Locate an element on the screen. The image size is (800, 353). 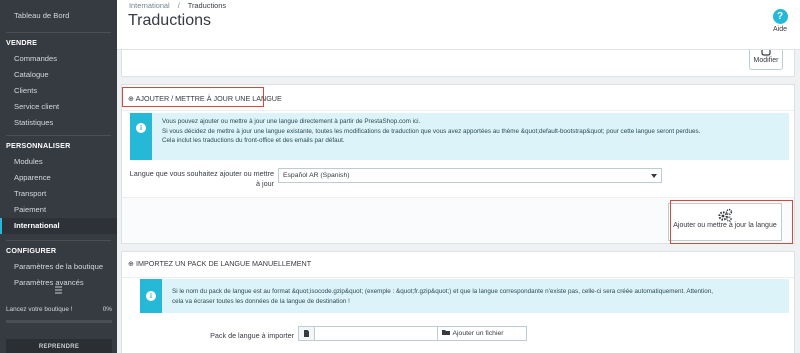
add-file-button: Ajouter un fichier is located at coordinates (482, 333).